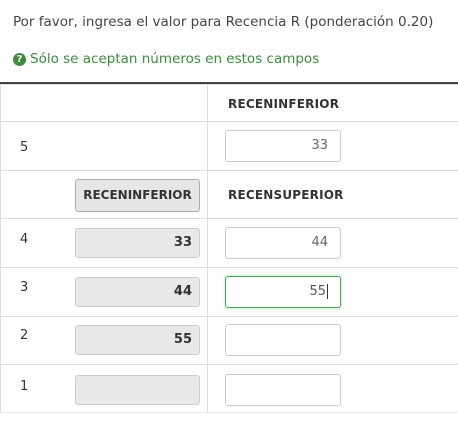  Describe the element at coordinates (175, 59) in the screenshot. I see `tip-text: Sólo se aceptan números en estos campos` at that location.